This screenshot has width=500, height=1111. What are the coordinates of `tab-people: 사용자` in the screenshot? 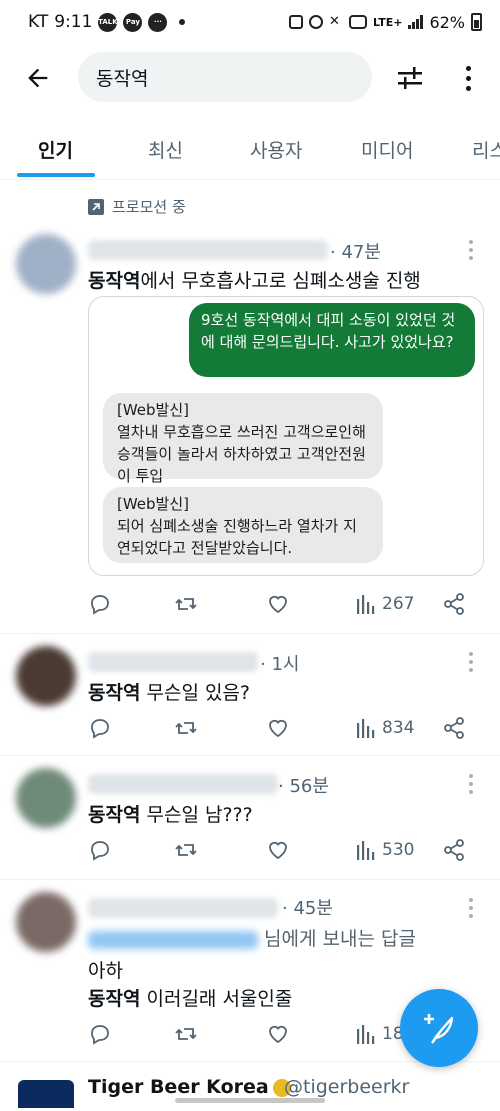 It's located at (276, 149).